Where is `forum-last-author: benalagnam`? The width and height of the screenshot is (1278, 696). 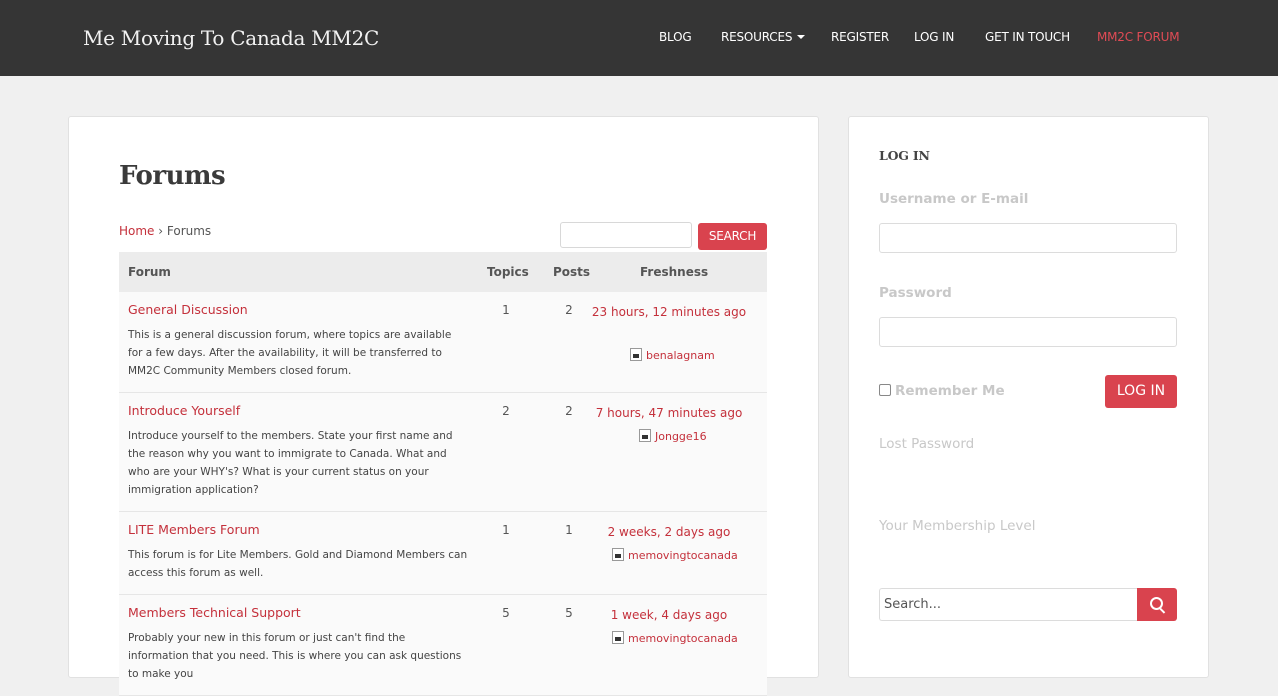
forum-last-author: benalagnam is located at coordinates (672, 355).